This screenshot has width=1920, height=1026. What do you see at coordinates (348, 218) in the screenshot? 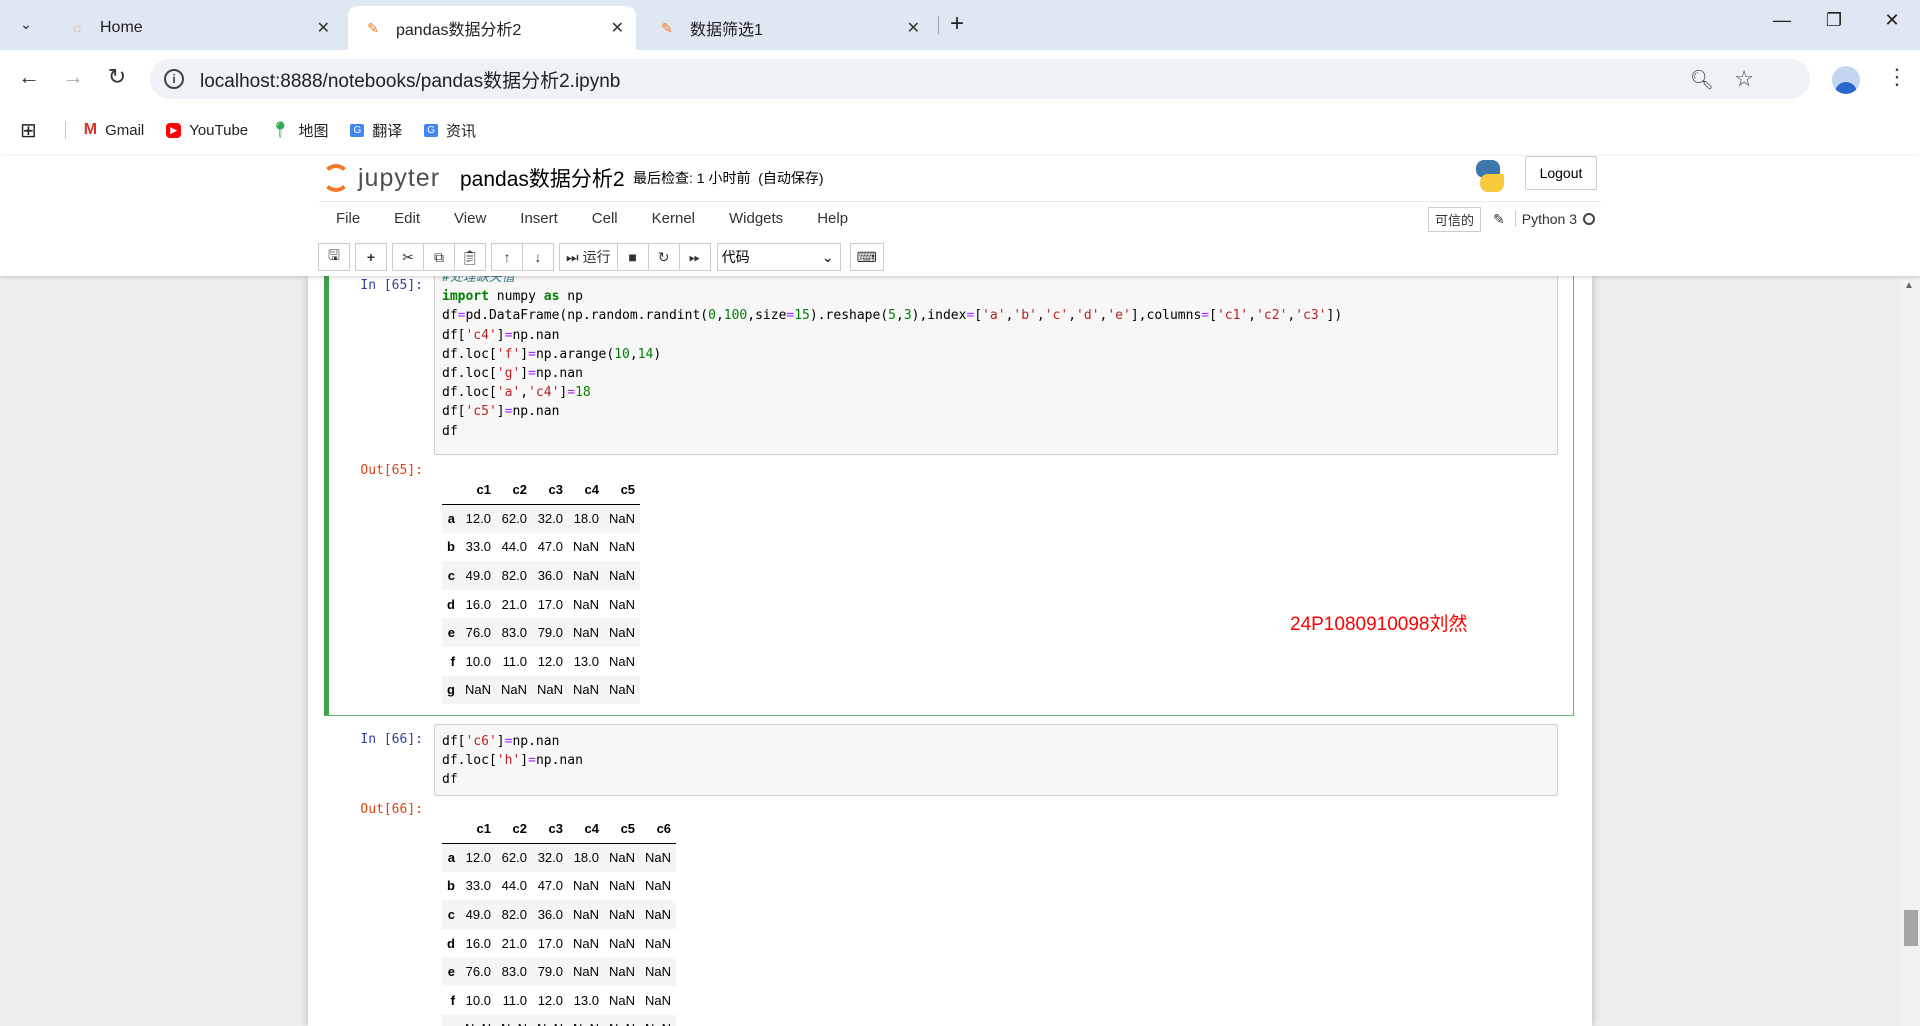
I see `menu-file: File` at bounding box center [348, 218].